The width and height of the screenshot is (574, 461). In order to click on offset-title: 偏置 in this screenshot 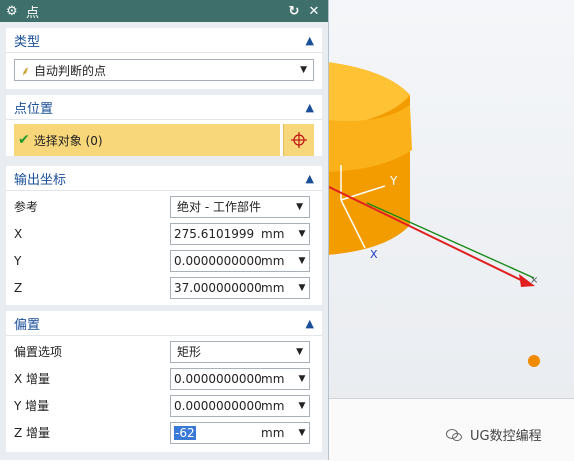, I will do `click(27, 325)`.